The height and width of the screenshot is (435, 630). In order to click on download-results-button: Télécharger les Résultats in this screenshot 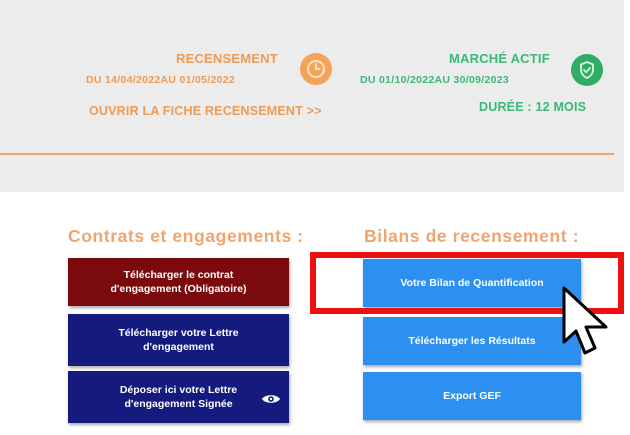, I will do `click(472, 341)`.